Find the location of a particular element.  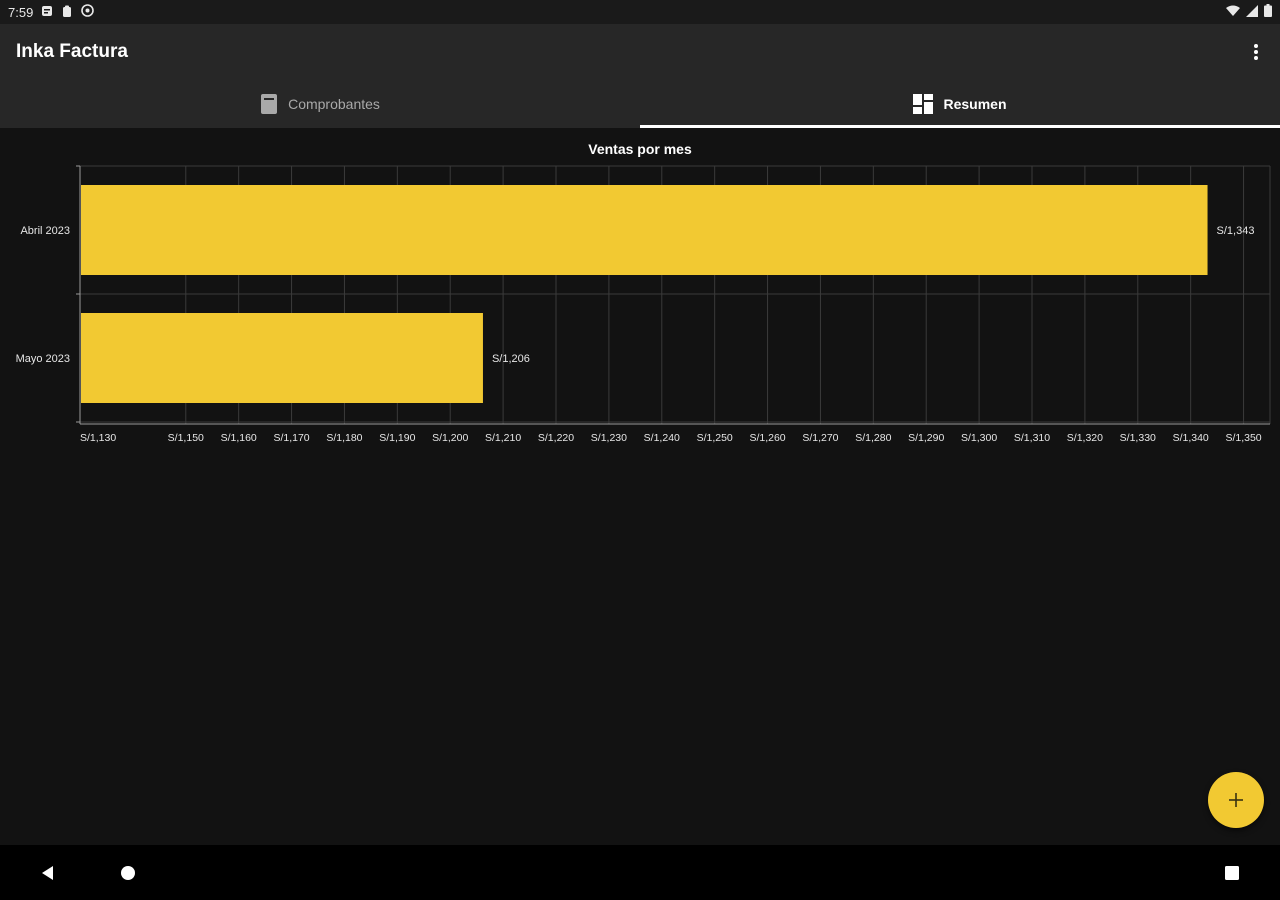

more-vert-icon is located at coordinates (1256, 52).